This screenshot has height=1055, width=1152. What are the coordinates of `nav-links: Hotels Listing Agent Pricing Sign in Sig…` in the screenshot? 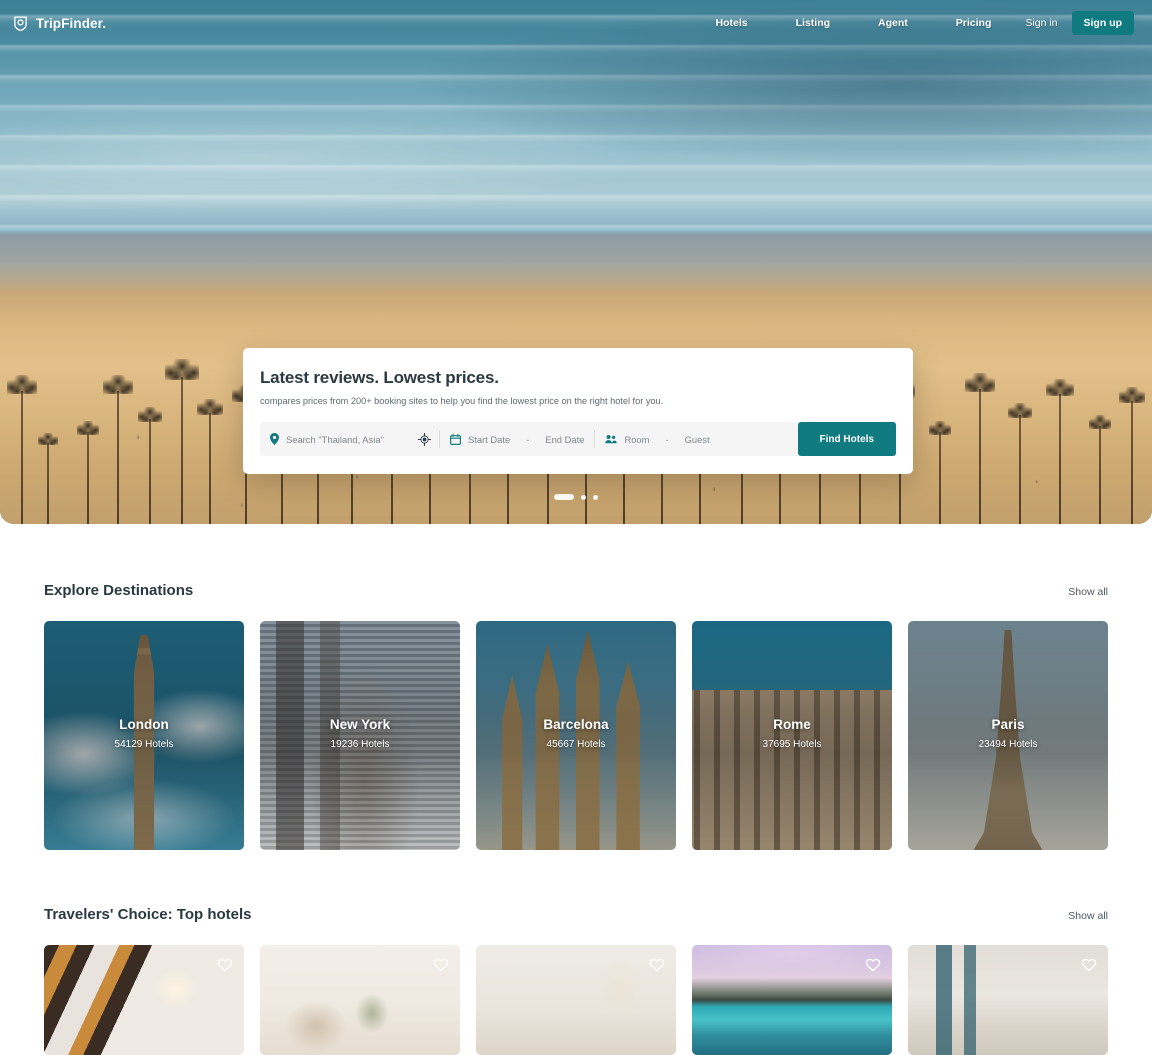 It's located at (925, 23).